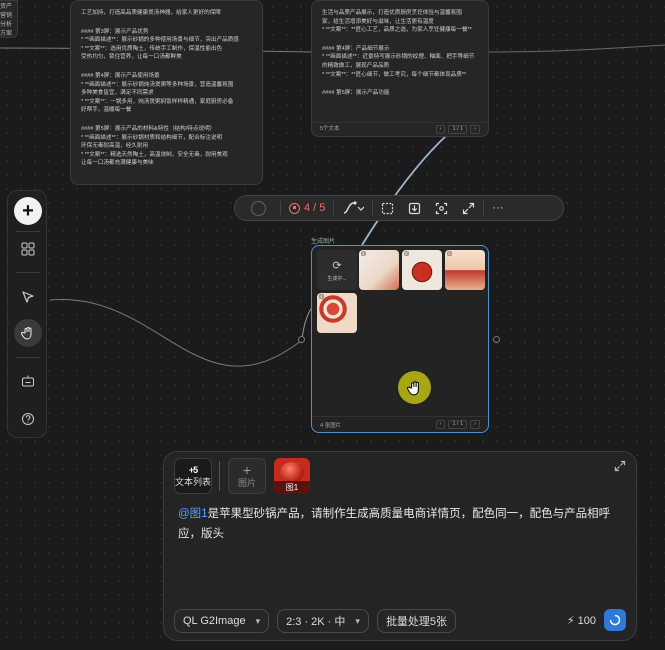 This screenshot has width=665, height=650. Describe the element at coordinates (9, 19) in the screenshot. I see `partial-node-card: 资产 营销 分析 方案` at that location.